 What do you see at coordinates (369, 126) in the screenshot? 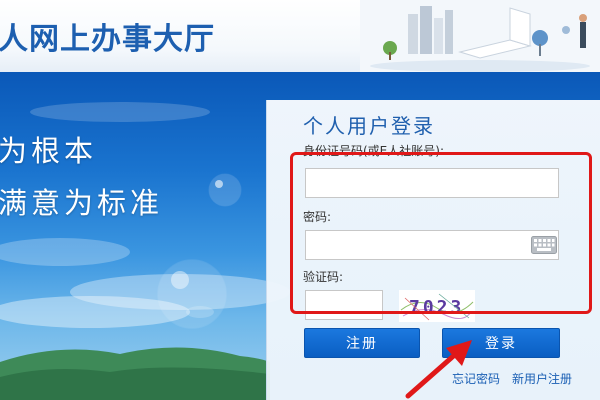
I see `login-title: 个人用户登录` at bounding box center [369, 126].